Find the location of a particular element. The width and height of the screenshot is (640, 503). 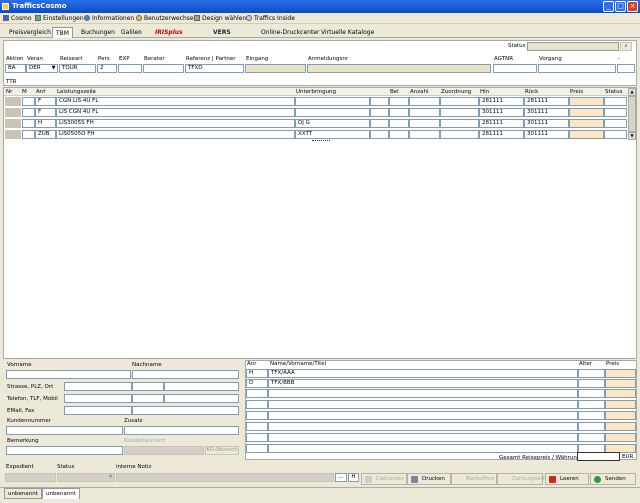

callcenter-button: Callcenter is located at coordinates (384, 479).